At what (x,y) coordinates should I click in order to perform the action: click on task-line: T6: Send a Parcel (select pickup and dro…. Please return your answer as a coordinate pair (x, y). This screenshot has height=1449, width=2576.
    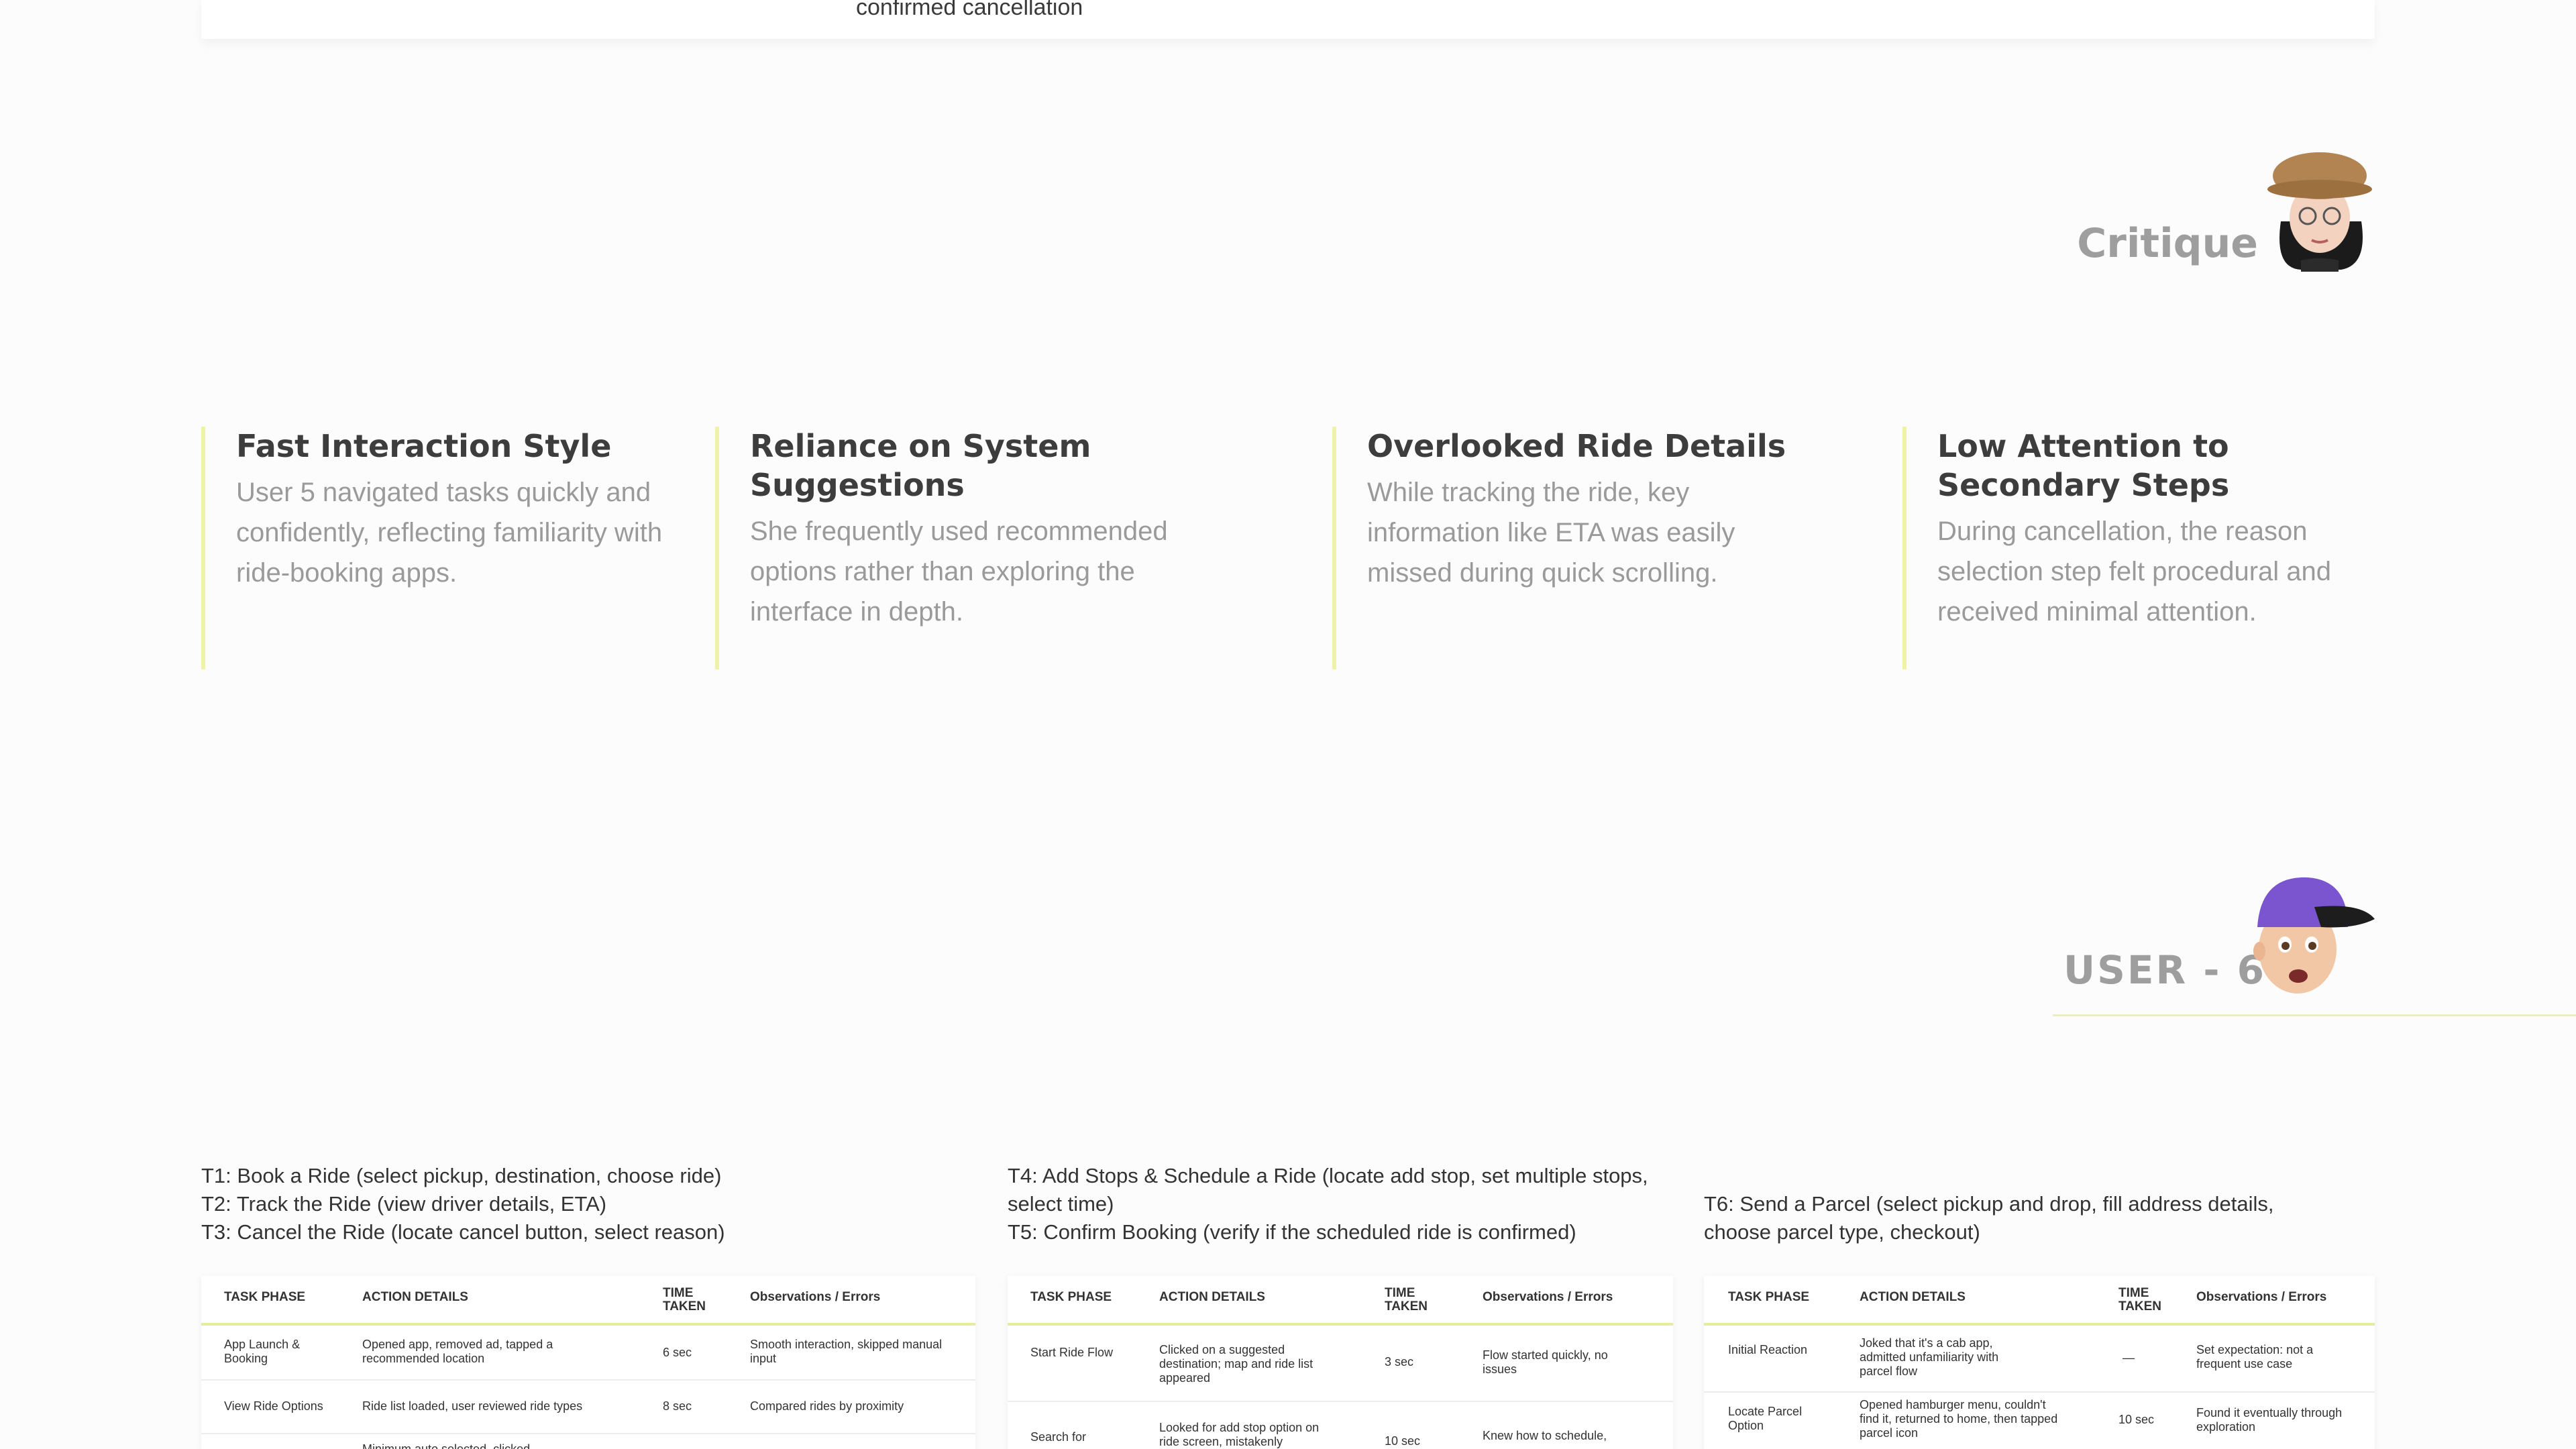
    Looking at the image, I should click on (1992, 1218).